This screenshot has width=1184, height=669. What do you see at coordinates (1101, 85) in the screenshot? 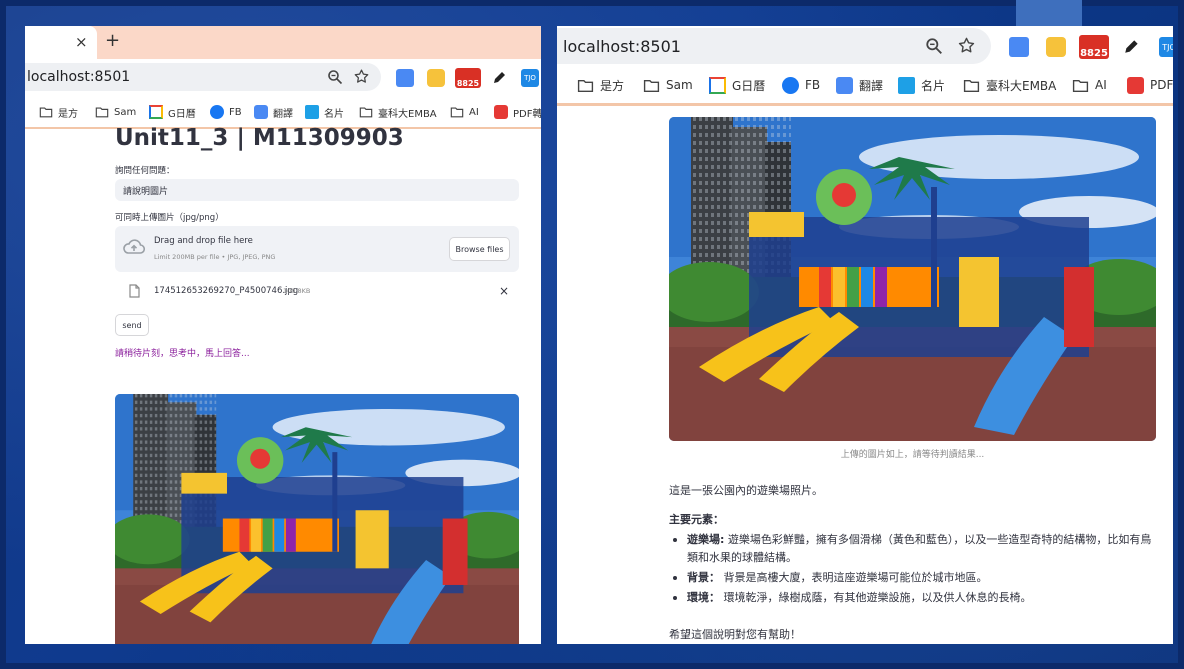
I see `bookmark-label: AI` at bounding box center [1101, 85].